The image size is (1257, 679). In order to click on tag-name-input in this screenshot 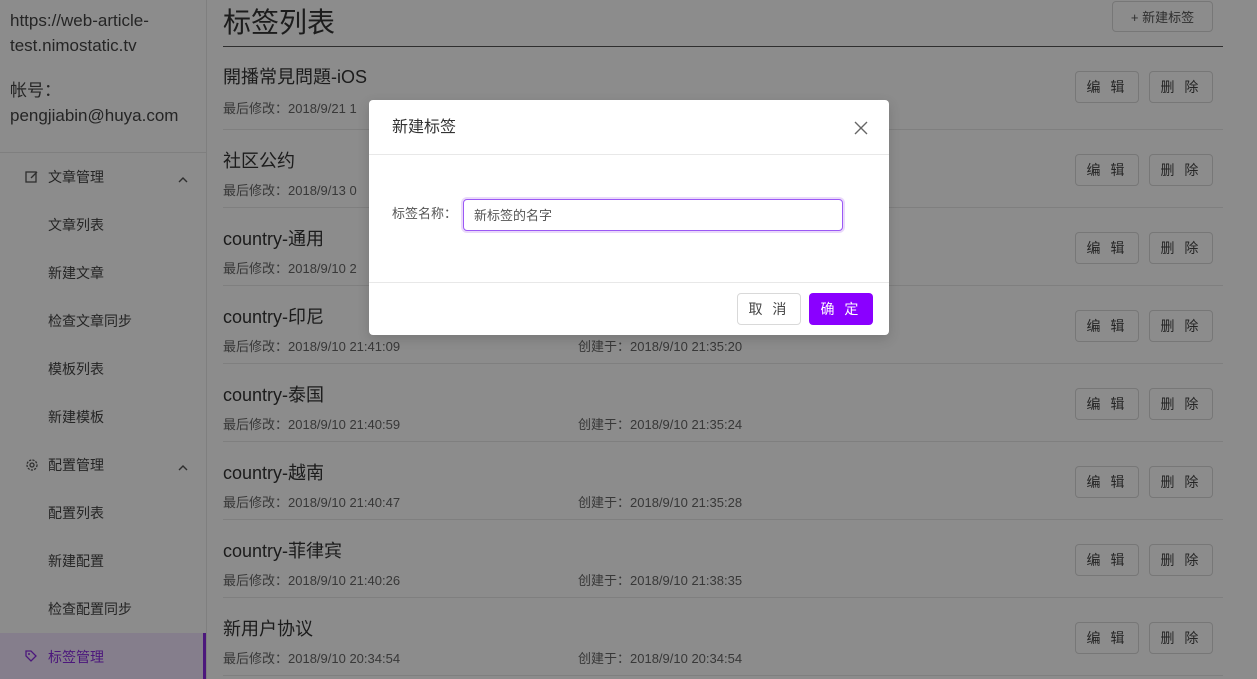, I will do `click(653, 215)`.